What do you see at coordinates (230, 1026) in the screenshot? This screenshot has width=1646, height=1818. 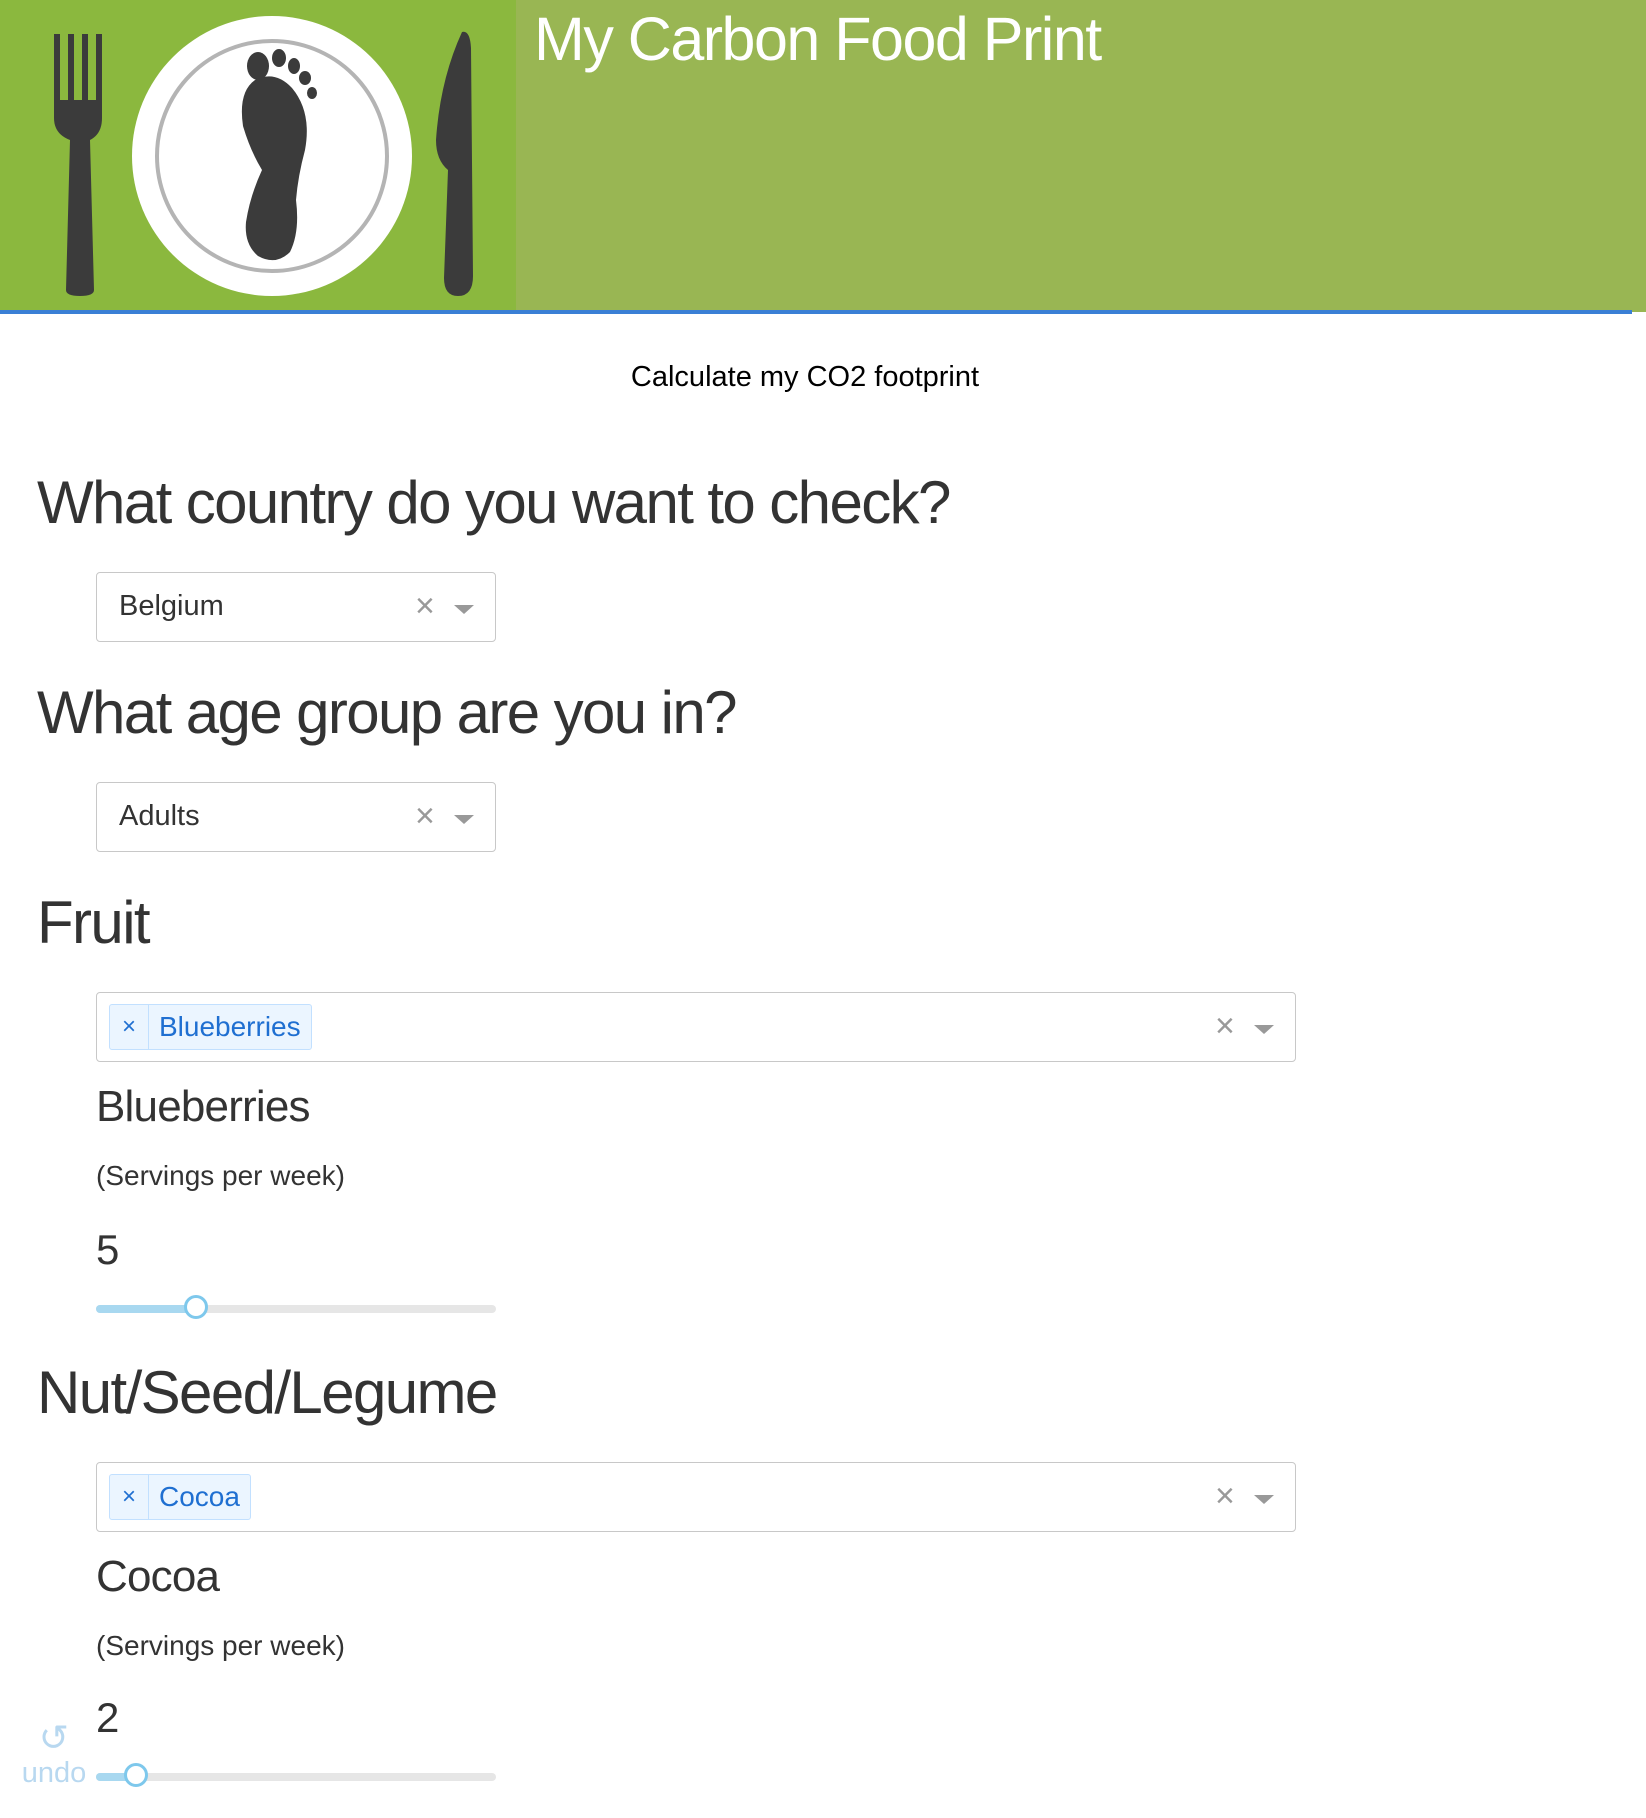 I see `fruit-tag-label: Blueberries` at bounding box center [230, 1026].